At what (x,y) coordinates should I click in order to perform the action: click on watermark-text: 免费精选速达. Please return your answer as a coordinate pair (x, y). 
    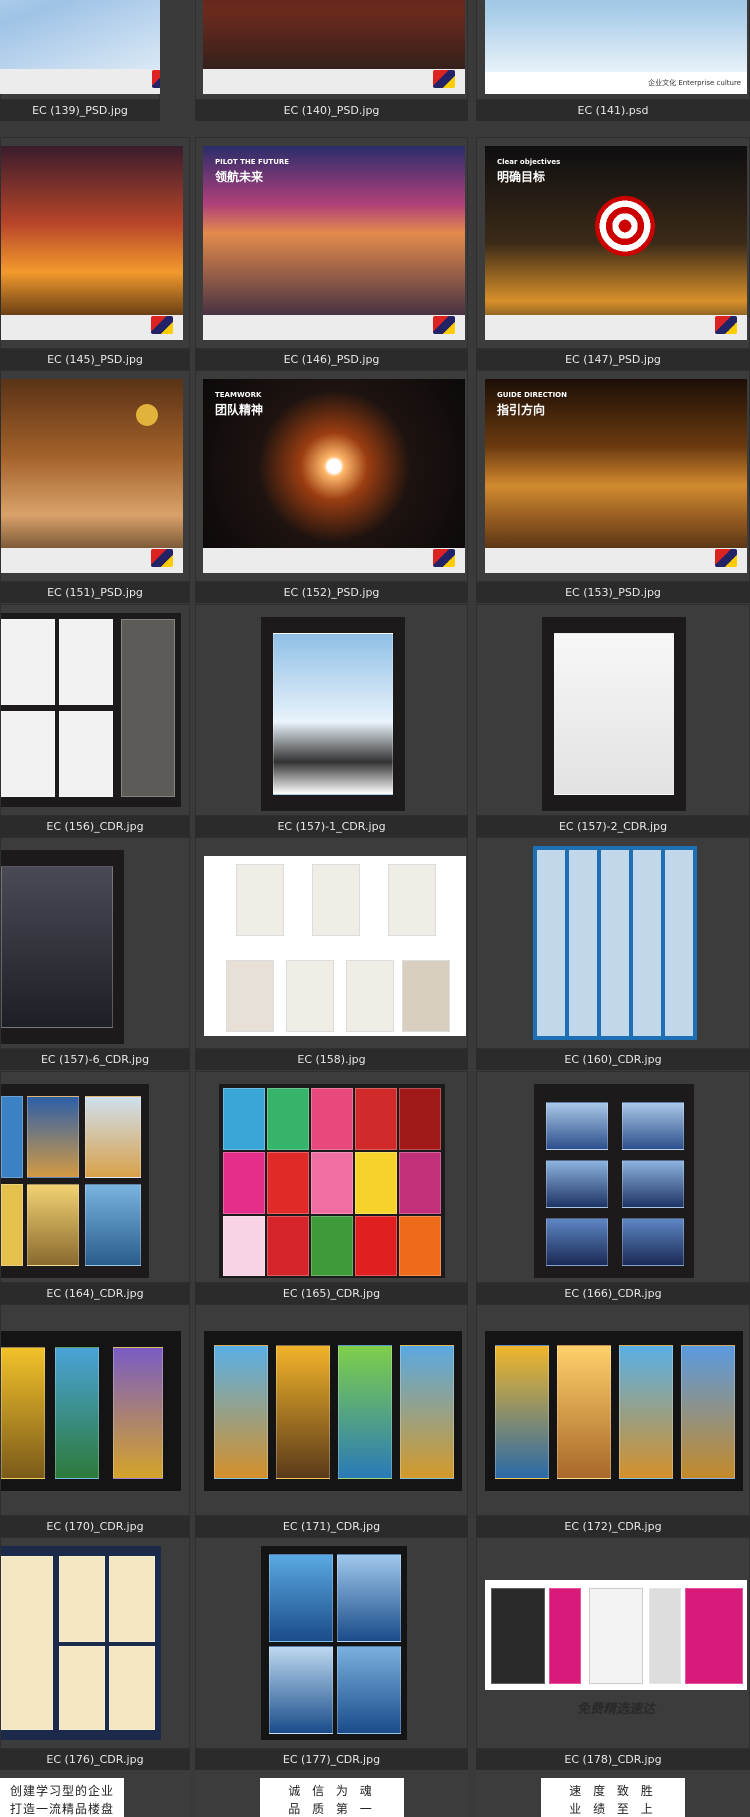
    Looking at the image, I should click on (616, 1709).